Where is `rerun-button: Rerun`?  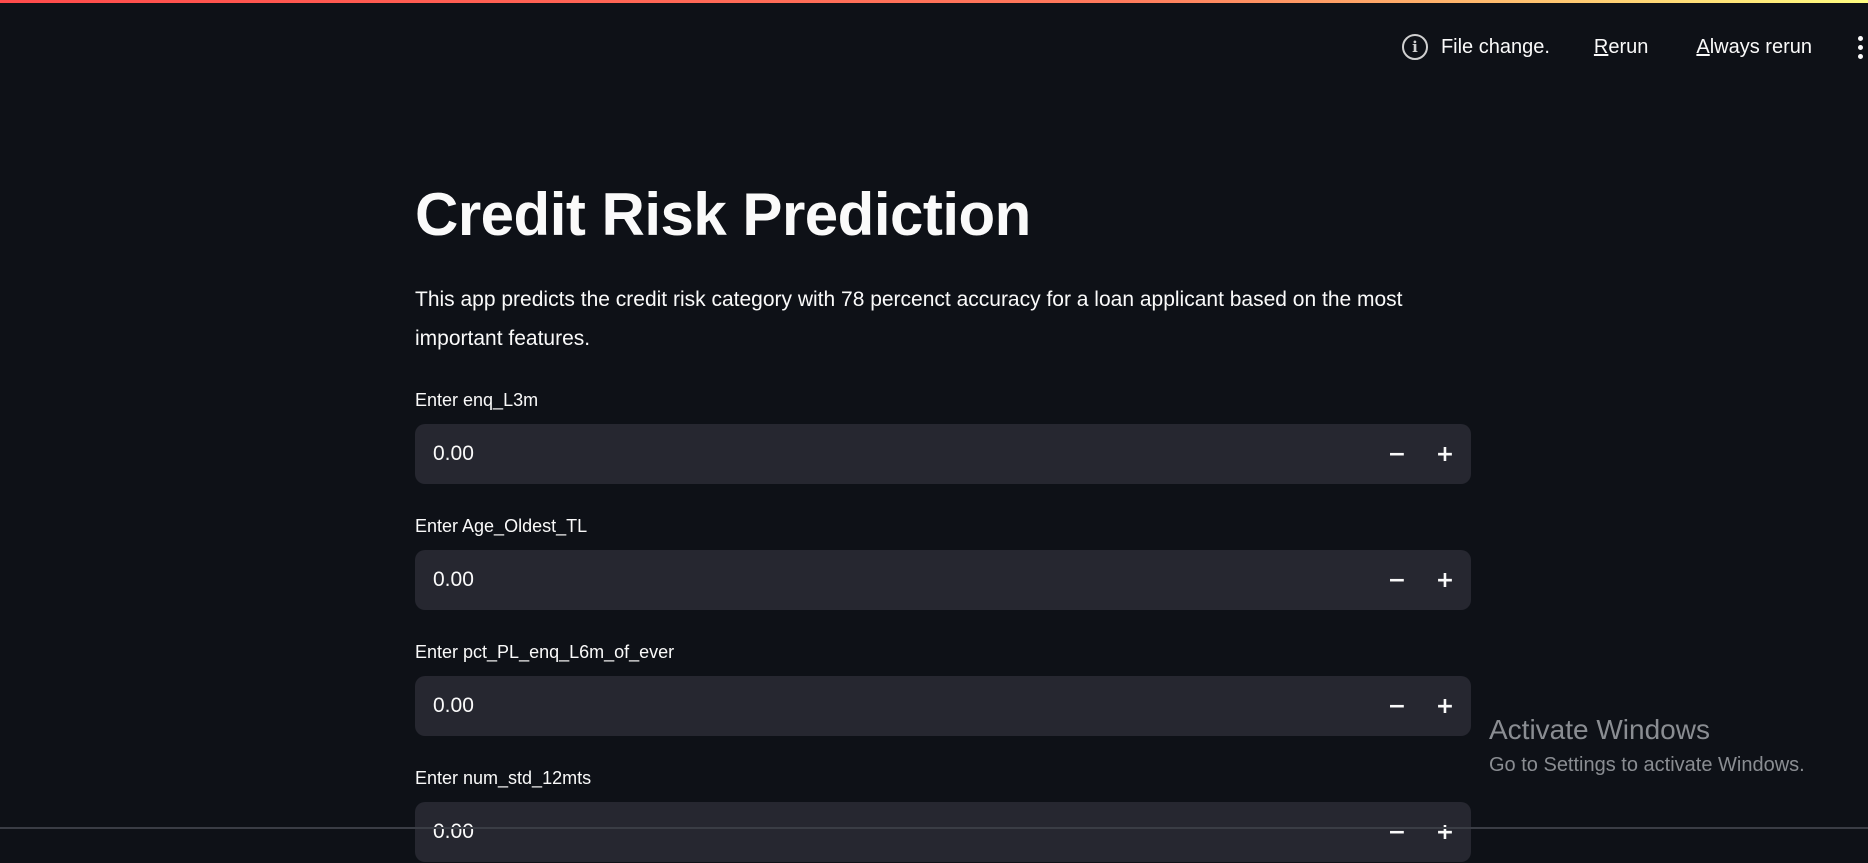
rerun-button: Rerun is located at coordinates (1621, 47).